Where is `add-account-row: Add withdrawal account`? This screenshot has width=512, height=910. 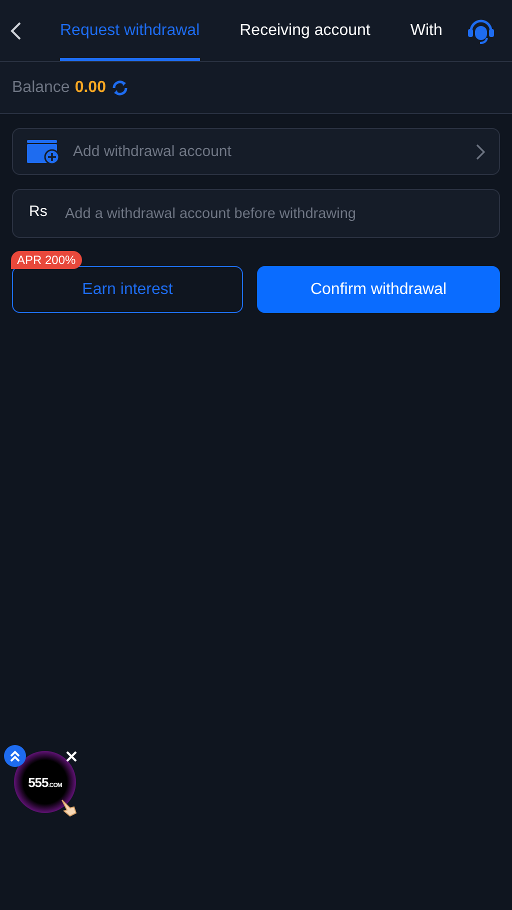 add-account-row: Add withdrawal account is located at coordinates (256, 151).